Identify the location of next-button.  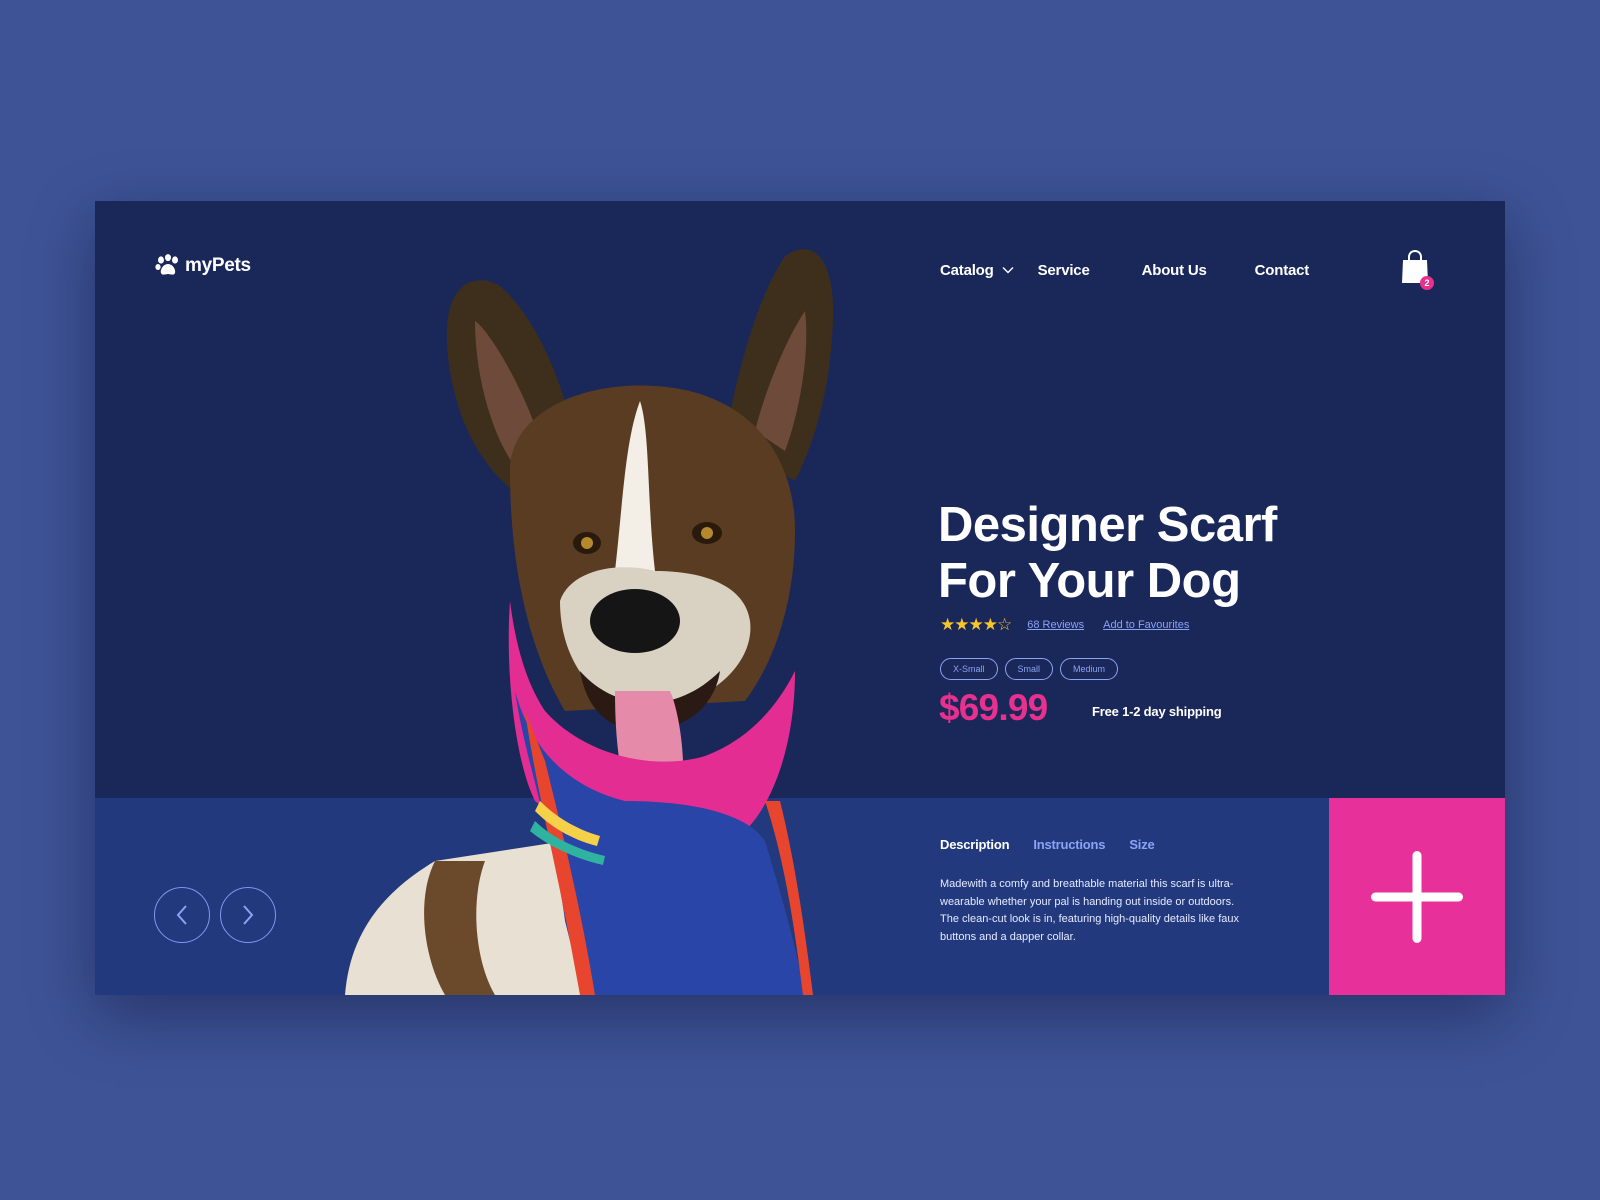
(248, 915).